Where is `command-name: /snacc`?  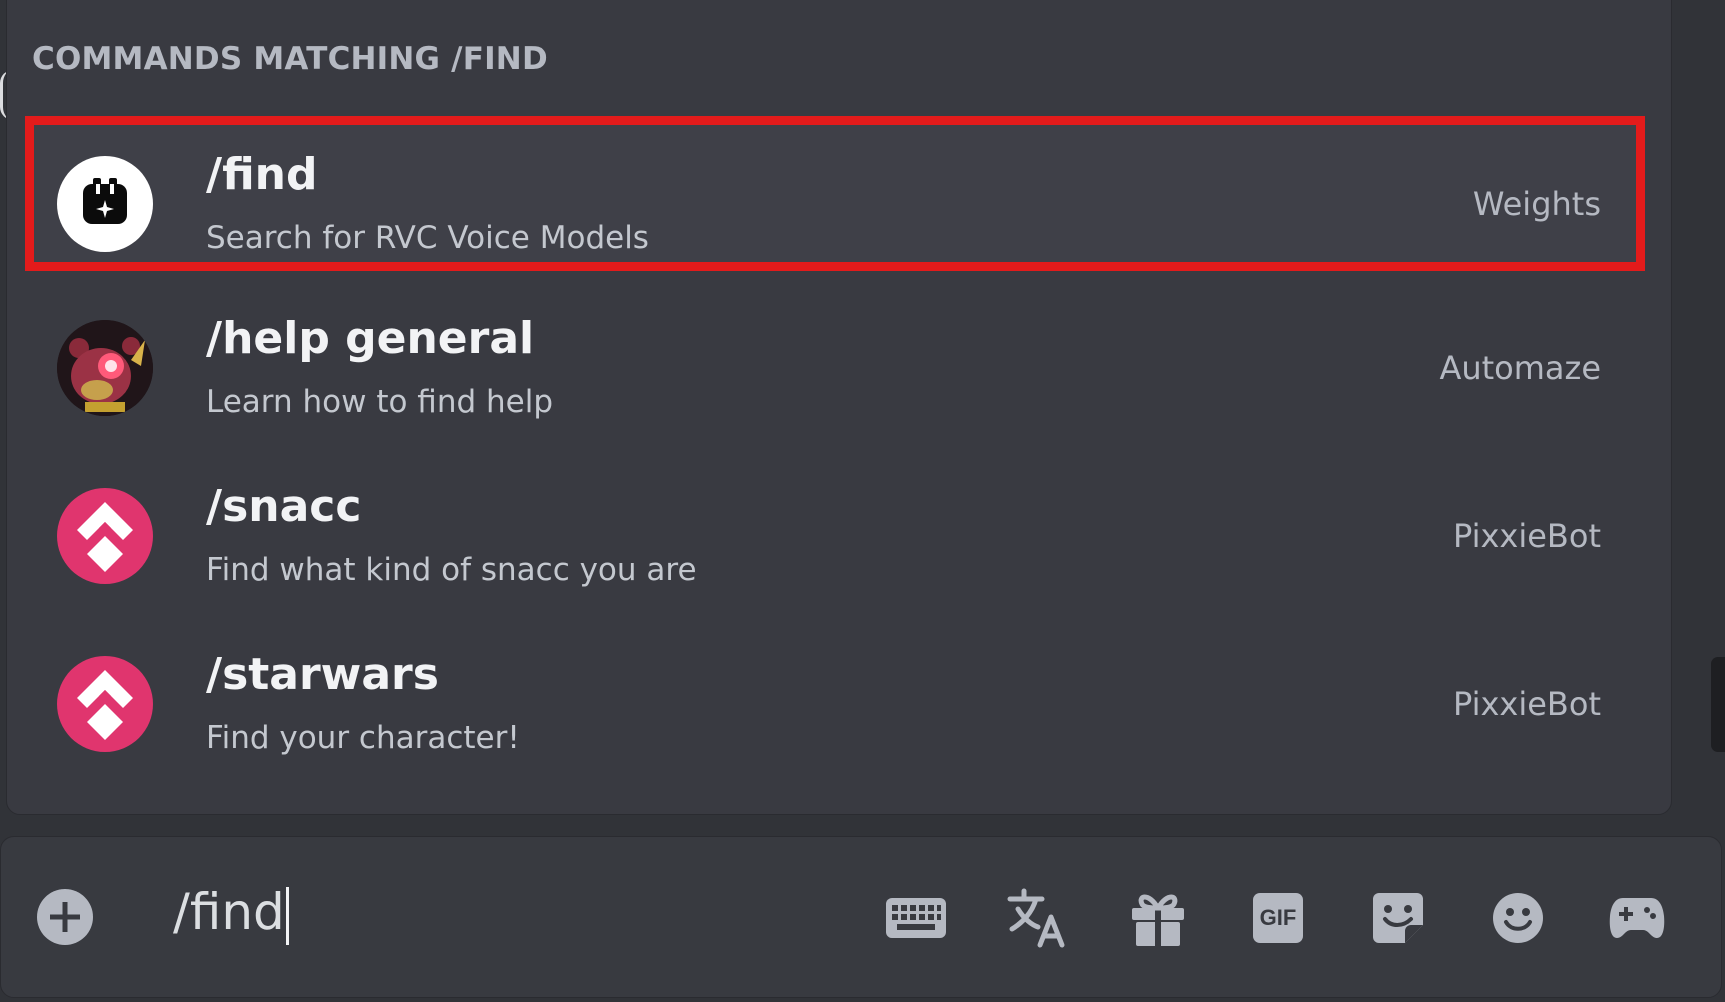 command-name: /snacc is located at coordinates (284, 506).